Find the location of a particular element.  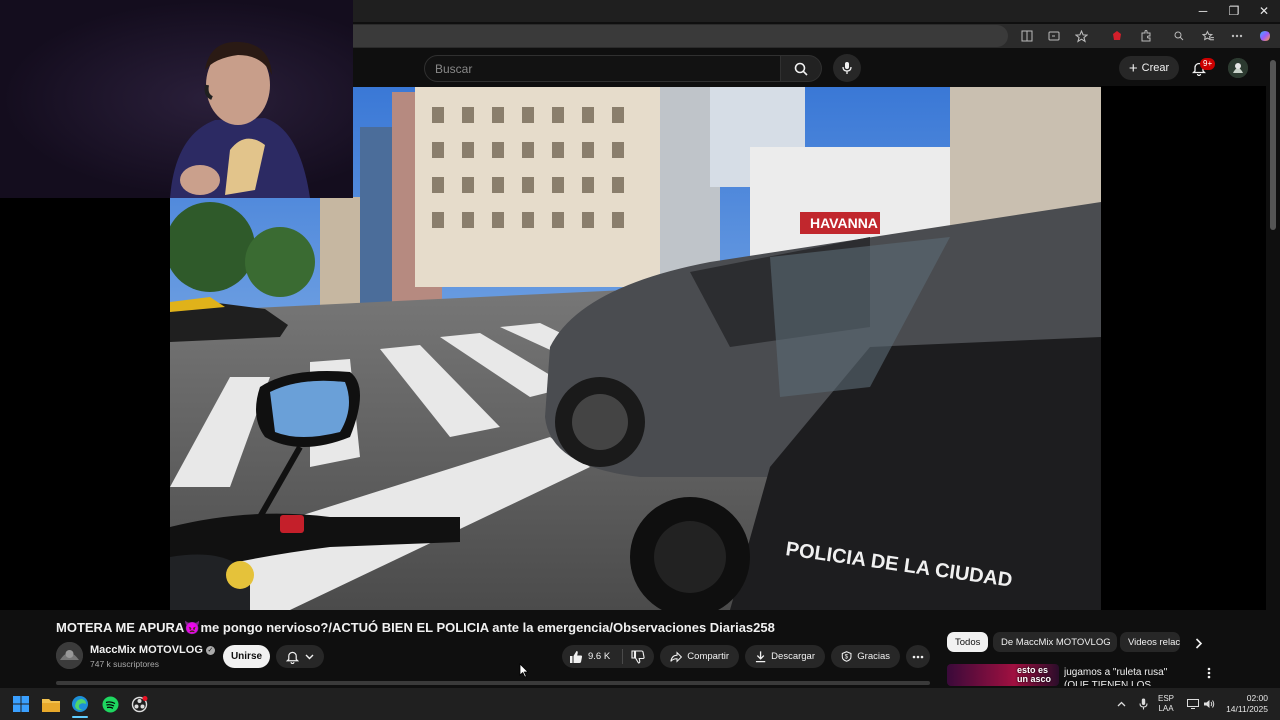

input-language-indicator: ESP LAA is located at coordinates (1166, 704).